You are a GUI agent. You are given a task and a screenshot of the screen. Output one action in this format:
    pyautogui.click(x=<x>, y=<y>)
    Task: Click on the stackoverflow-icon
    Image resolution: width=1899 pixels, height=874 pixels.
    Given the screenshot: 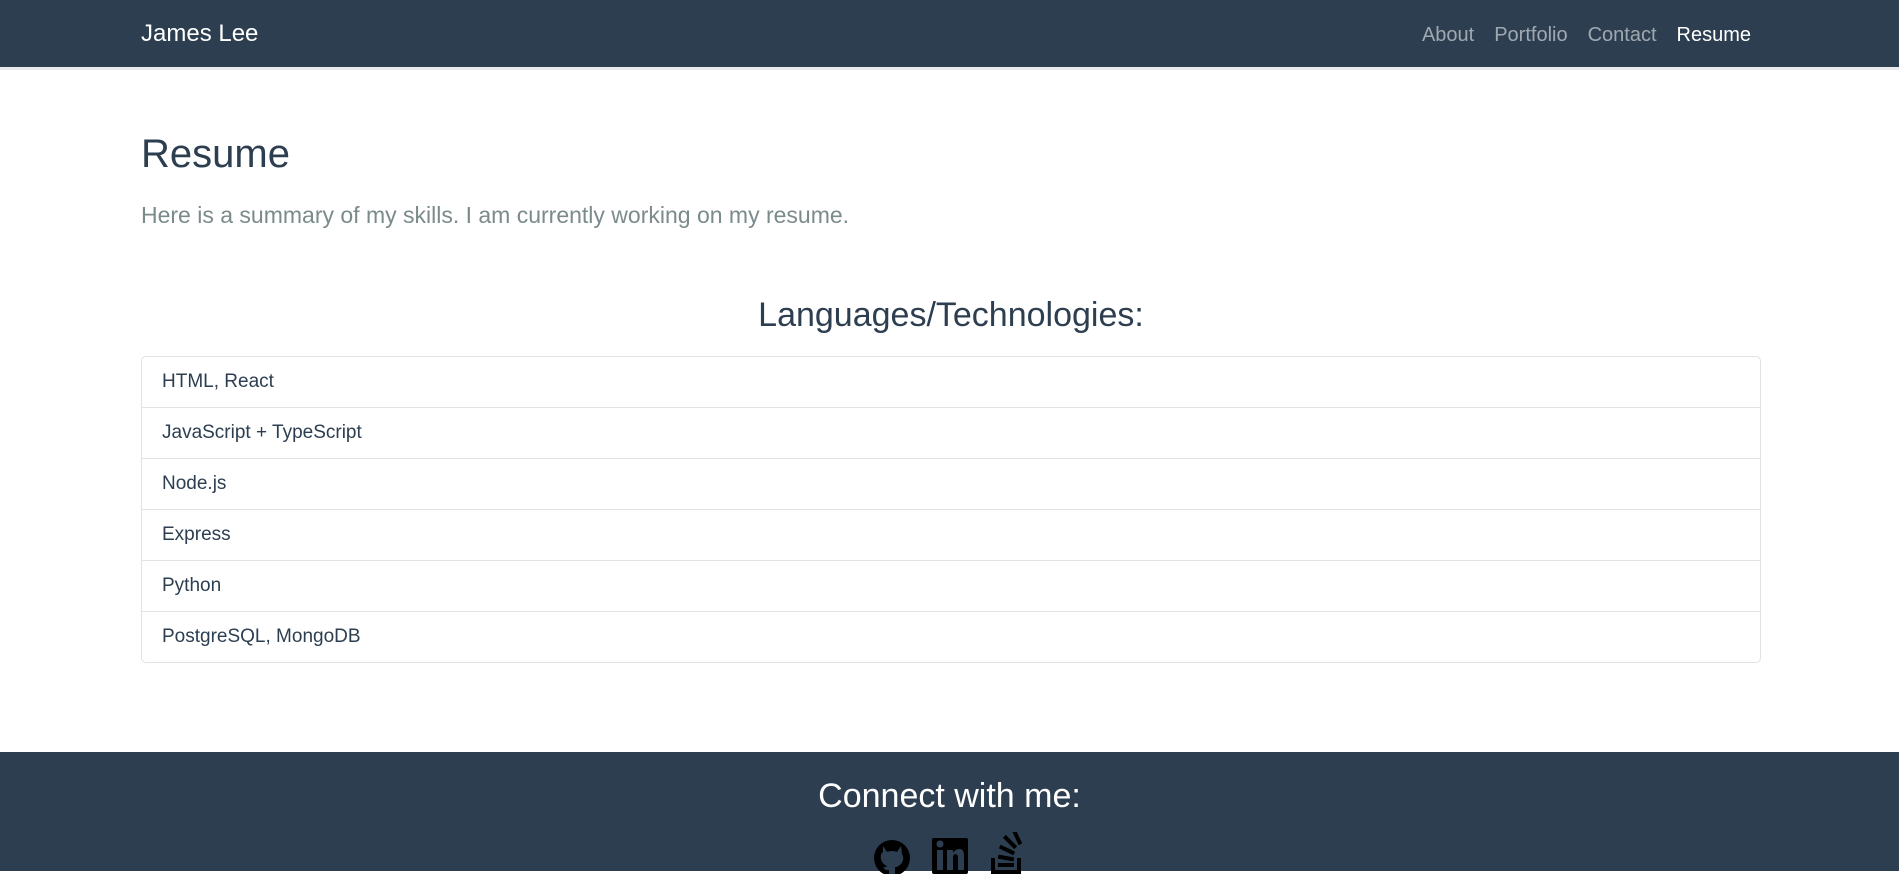 What is the action you would take?
    pyautogui.click(x=1006, y=853)
    